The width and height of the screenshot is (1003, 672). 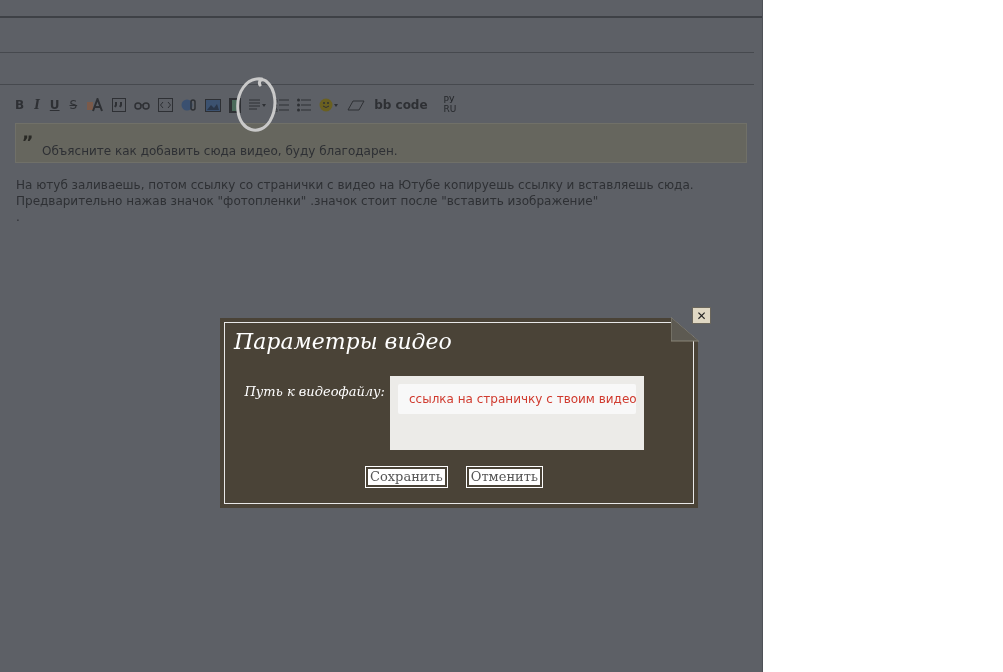 What do you see at coordinates (95, 105) in the screenshot?
I see `font-size-icon` at bounding box center [95, 105].